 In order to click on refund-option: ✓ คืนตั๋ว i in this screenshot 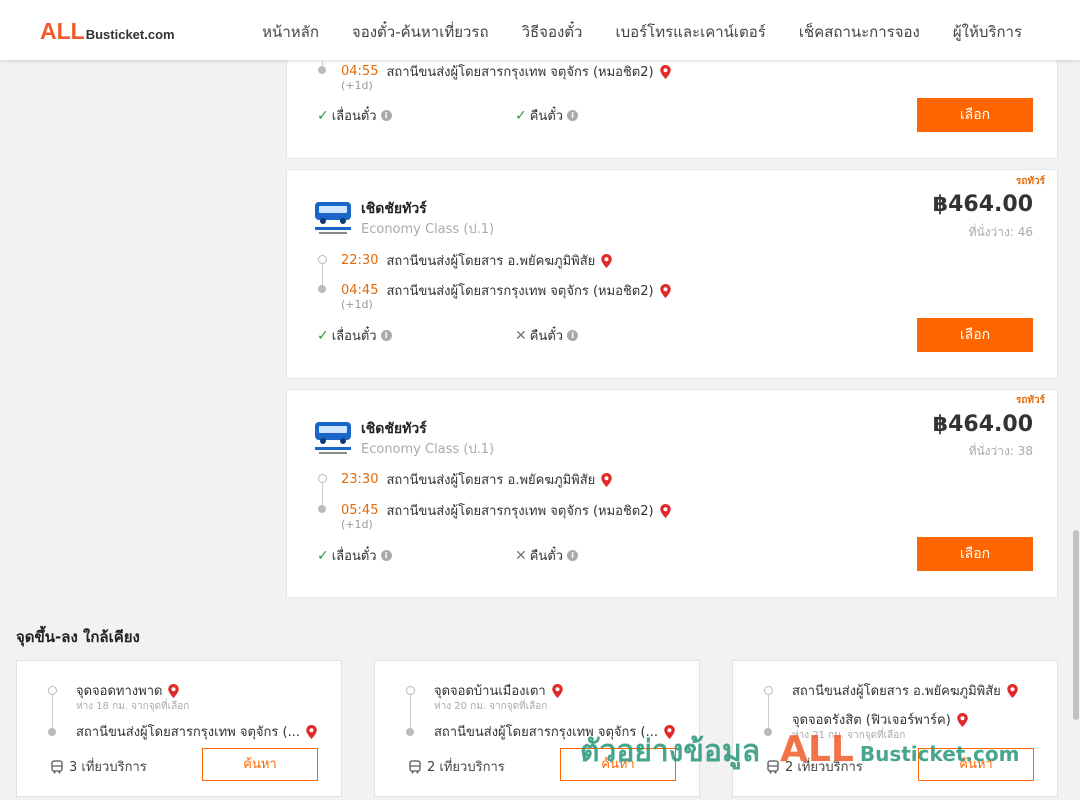, I will do `click(547, 115)`.